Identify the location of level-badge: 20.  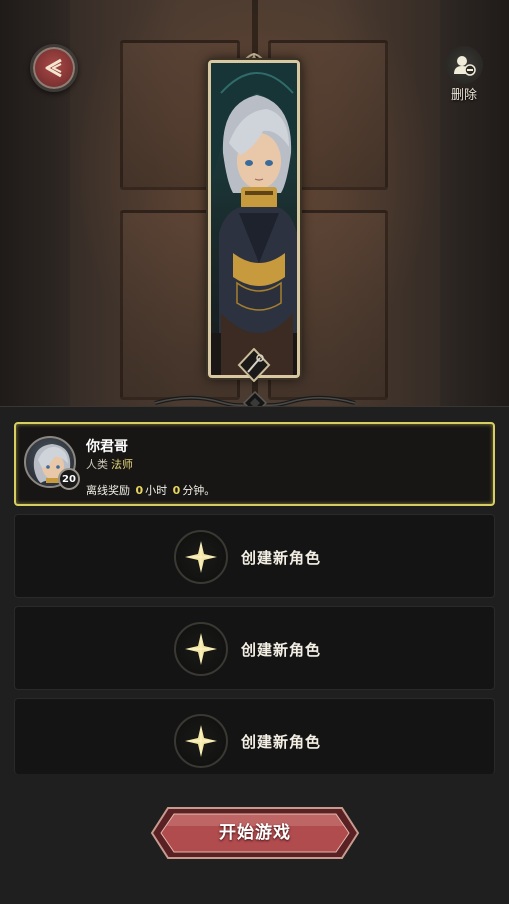
(69, 479).